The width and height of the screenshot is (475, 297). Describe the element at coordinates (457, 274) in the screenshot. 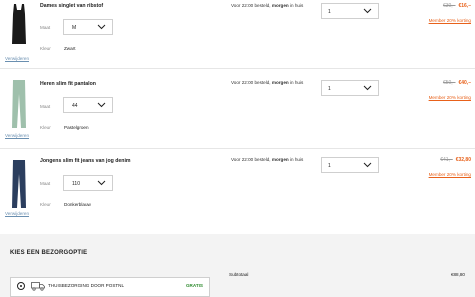

I see `subtotal-value: €88,80` at that location.